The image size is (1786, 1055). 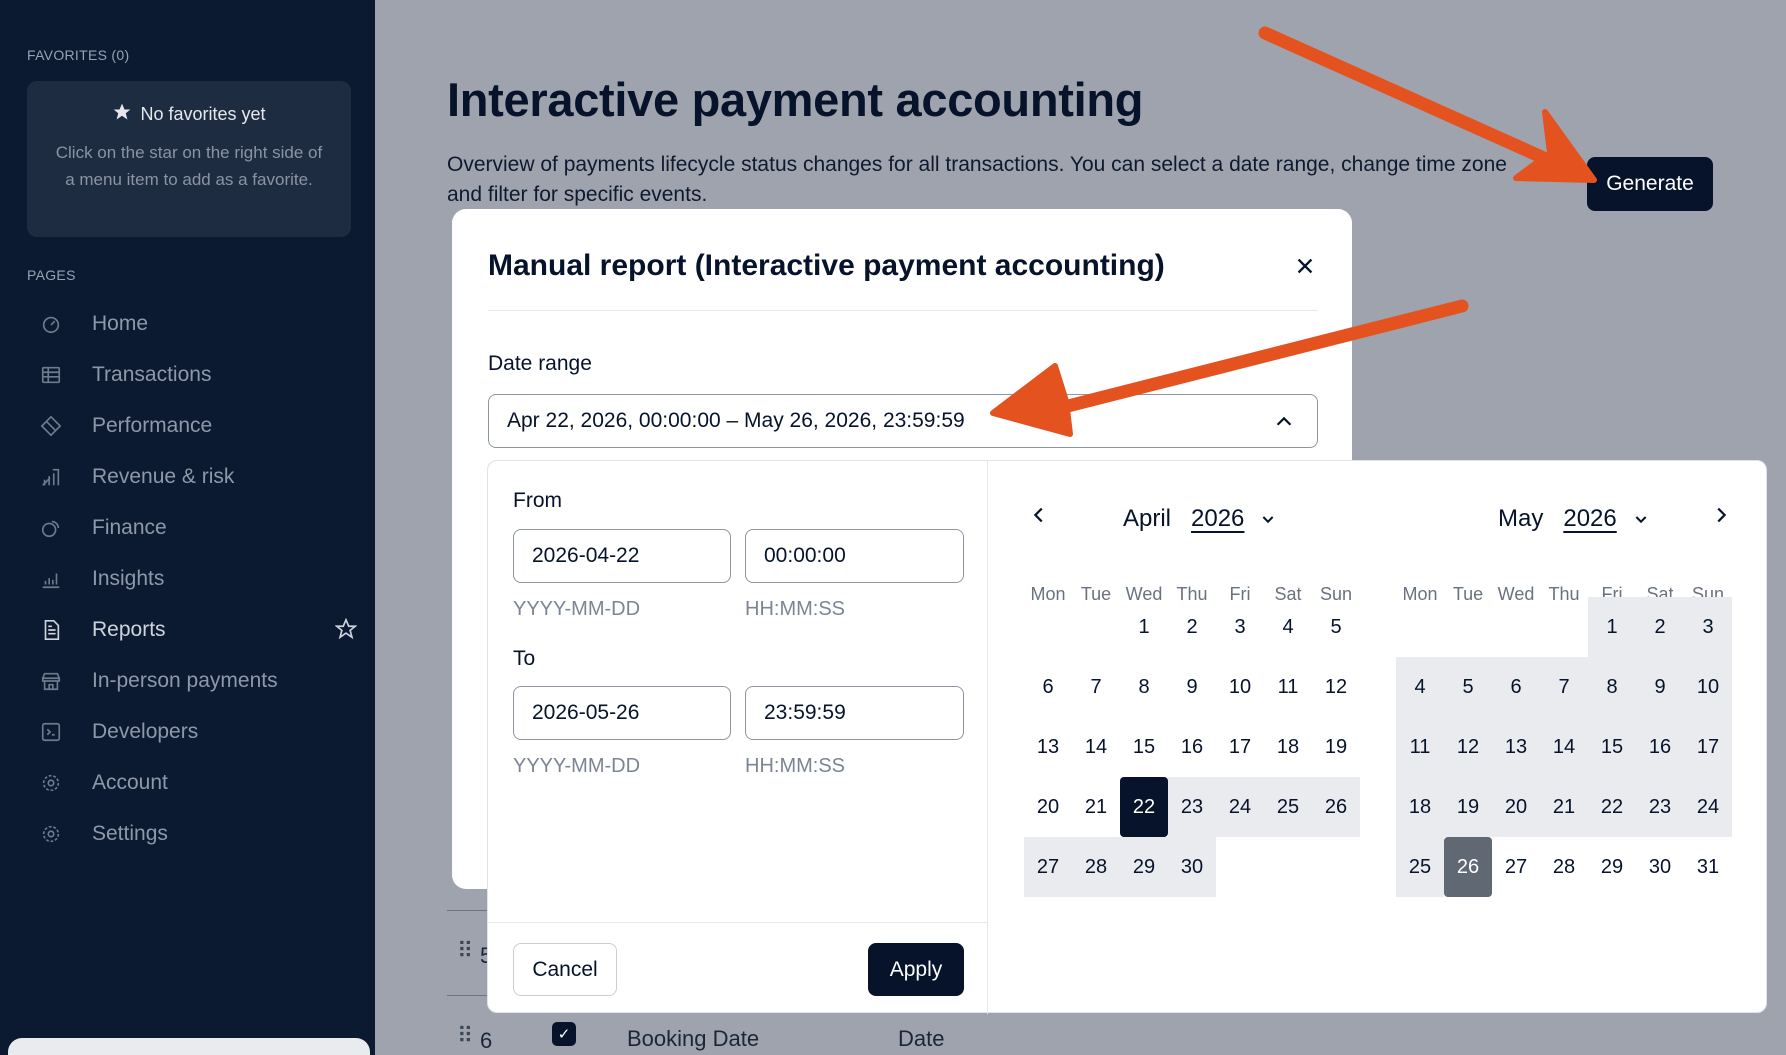 I want to click on sidebar-item-reports: Reports, so click(x=192, y=630).